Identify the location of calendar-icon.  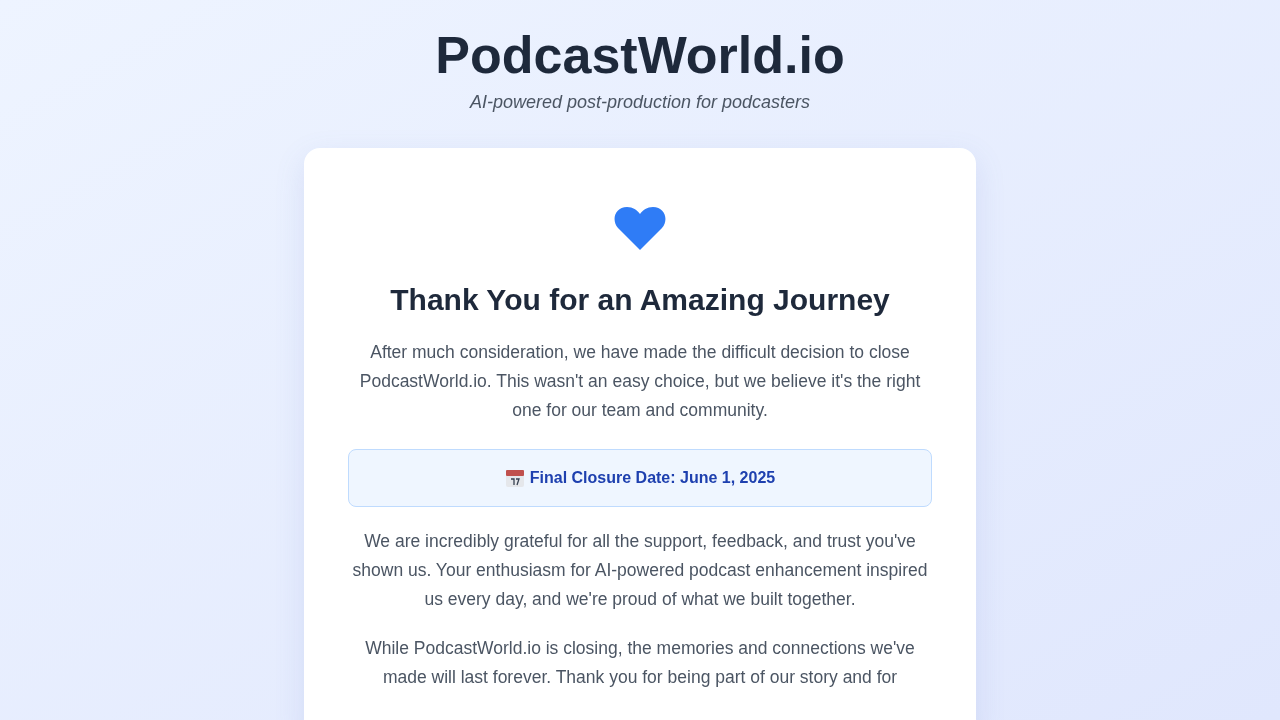
(514, 478).